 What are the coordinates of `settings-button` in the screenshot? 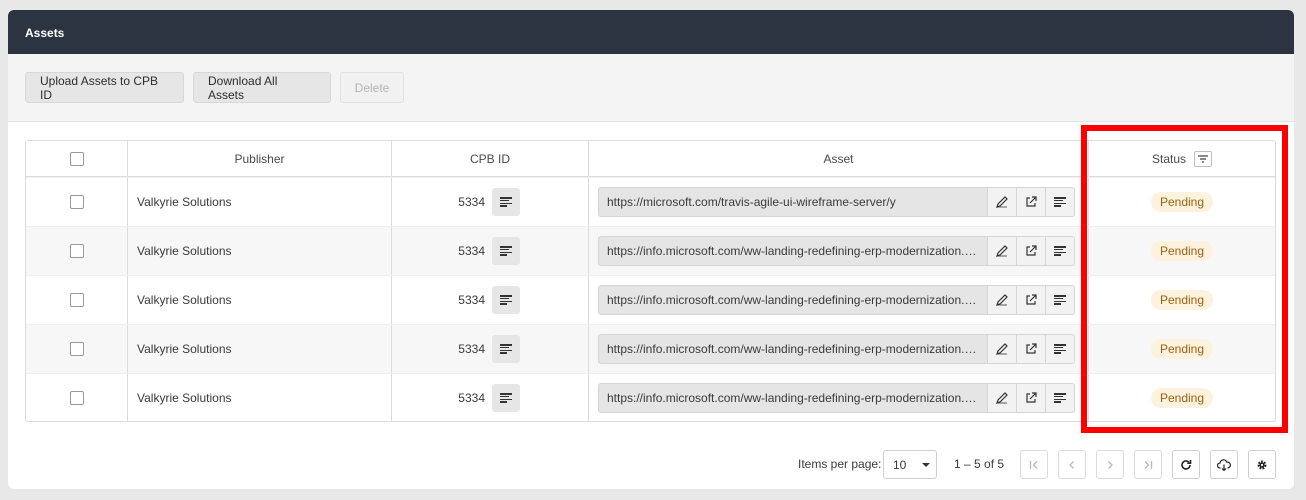 It's located at (1262, 464).